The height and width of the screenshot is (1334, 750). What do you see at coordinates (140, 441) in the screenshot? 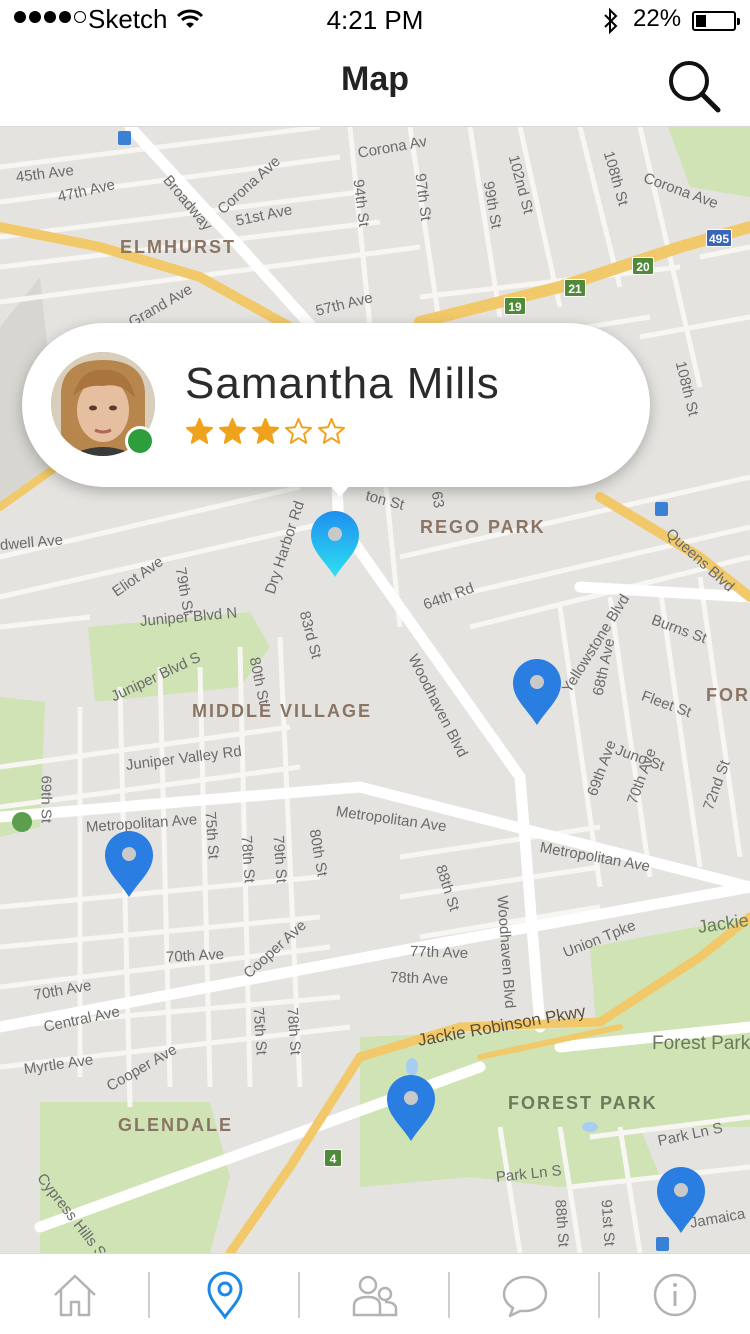
I see `online-status-indicator` at bounding box center [140, 441].